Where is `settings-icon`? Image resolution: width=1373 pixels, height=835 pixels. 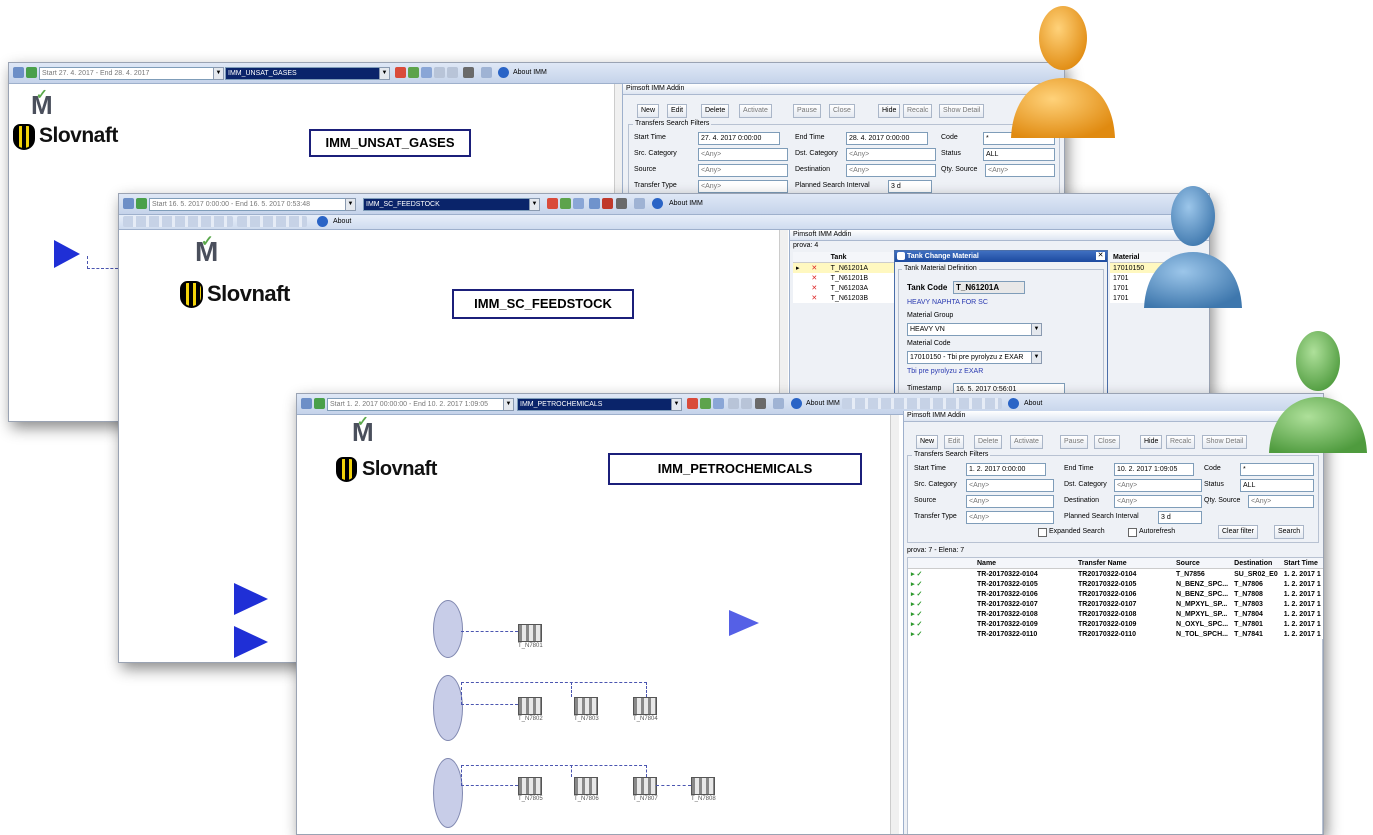 settings-icon is located at coordinates (760, 403).